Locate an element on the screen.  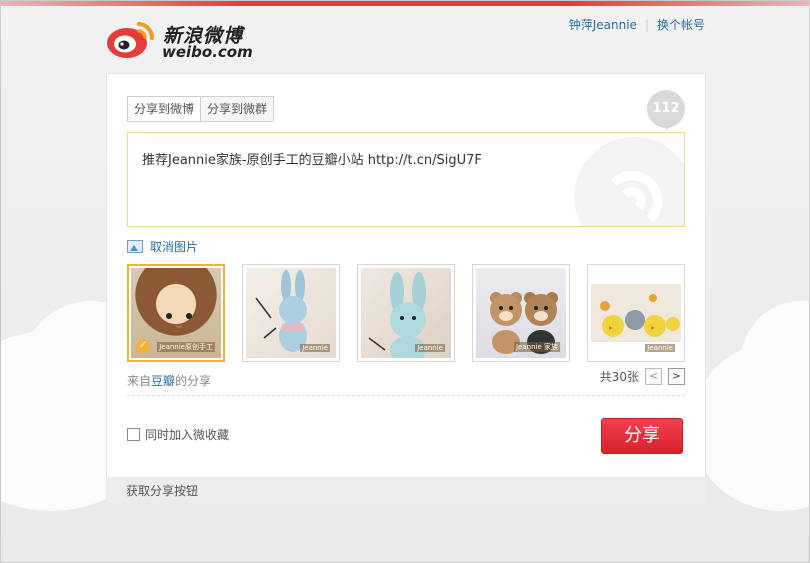
blue-bunny-1-image: Jeannie is located at coordinates (291, 313).